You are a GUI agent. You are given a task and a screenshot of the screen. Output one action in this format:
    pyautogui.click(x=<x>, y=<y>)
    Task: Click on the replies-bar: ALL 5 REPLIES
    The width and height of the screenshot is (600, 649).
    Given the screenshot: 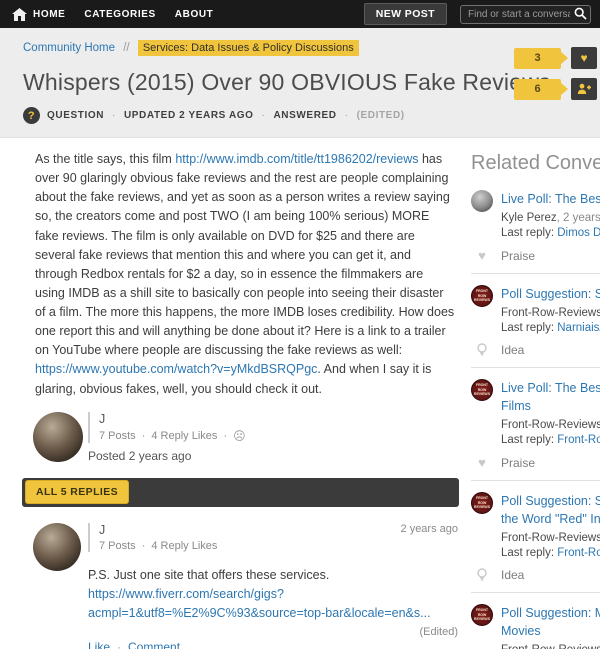 What is the action you would take?
    pyautogui.click(x=240, y=492)
    